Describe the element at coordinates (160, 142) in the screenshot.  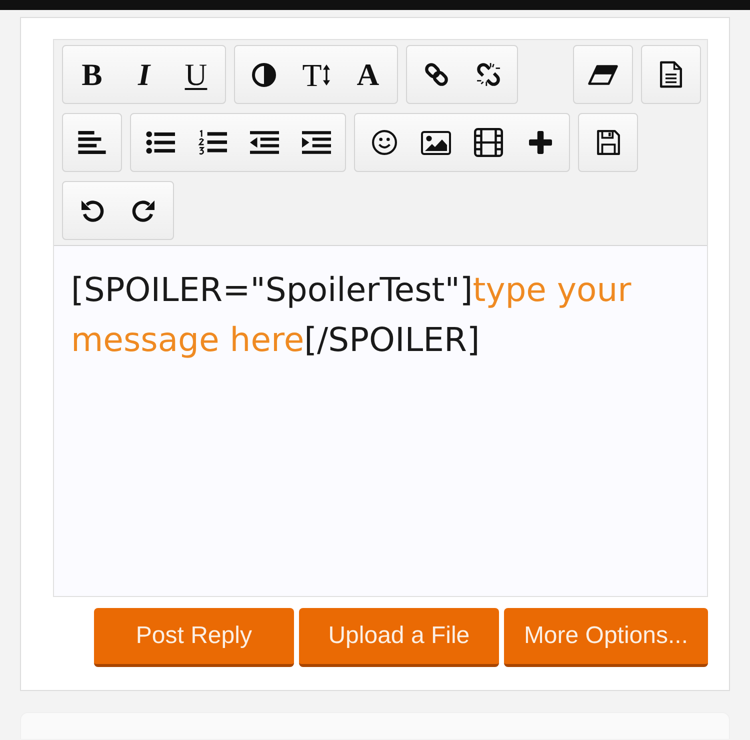
I see `bulleted-list-icon` at that location.